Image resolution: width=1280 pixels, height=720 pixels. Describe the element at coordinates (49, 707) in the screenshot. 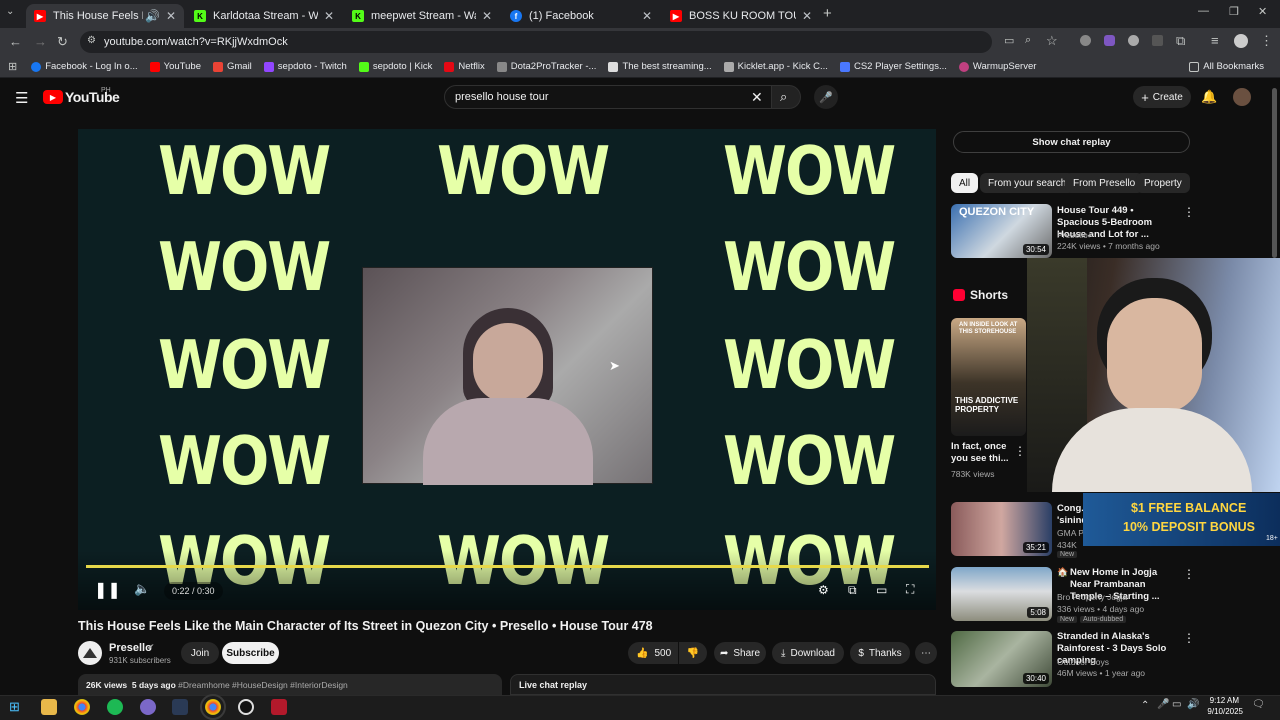

I see `file-explorer-icon` at that location.